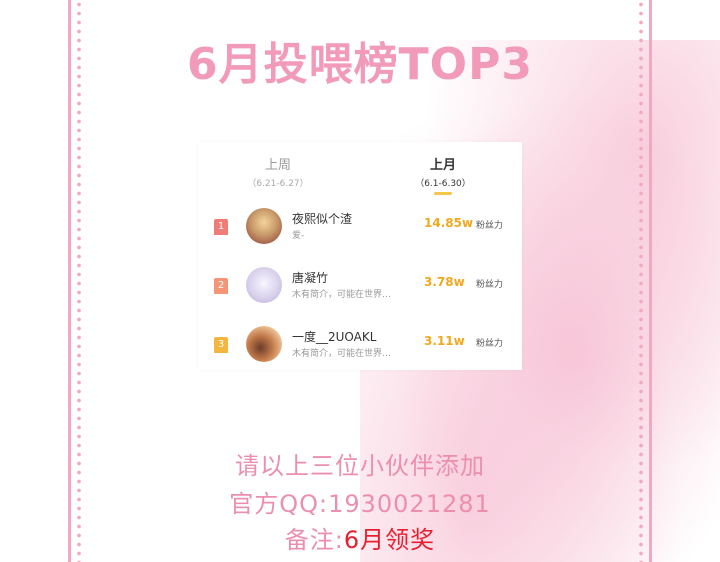  I want to click on ranking-row: 2 唐凝竹 木有简介，可能在世界… 3.78w 粉丝力, so click(360, 290).